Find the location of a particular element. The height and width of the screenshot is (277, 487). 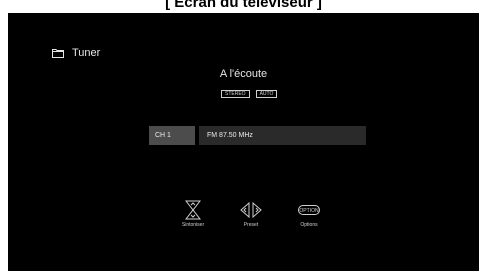

source-indicator: Tuner is located at coordinates (76, 53).